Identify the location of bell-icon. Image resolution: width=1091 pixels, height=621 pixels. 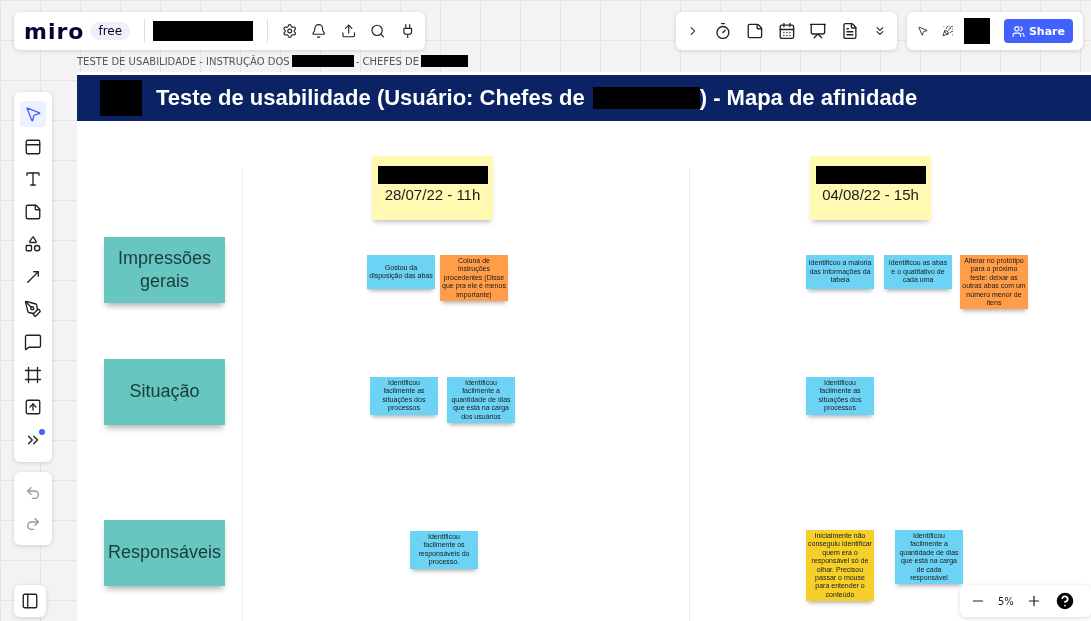
(319, 31).